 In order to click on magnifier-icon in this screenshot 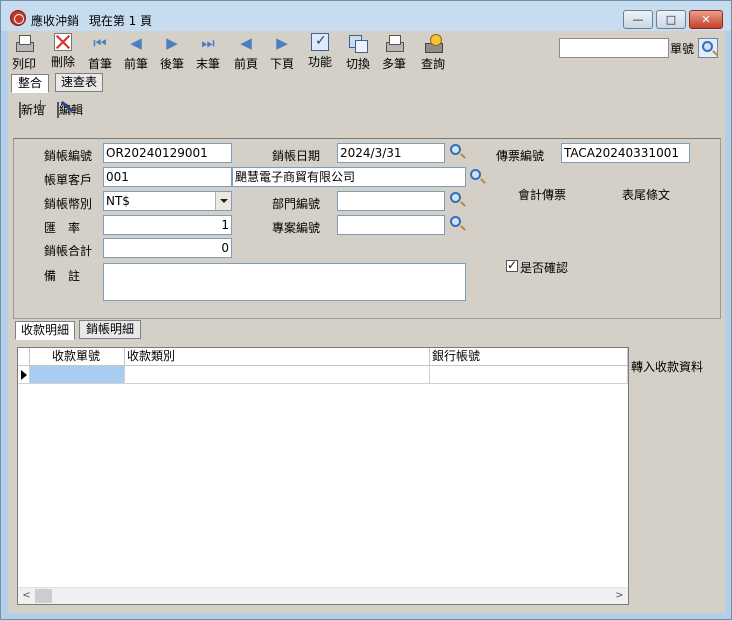, I will do `click(707, 46)`.